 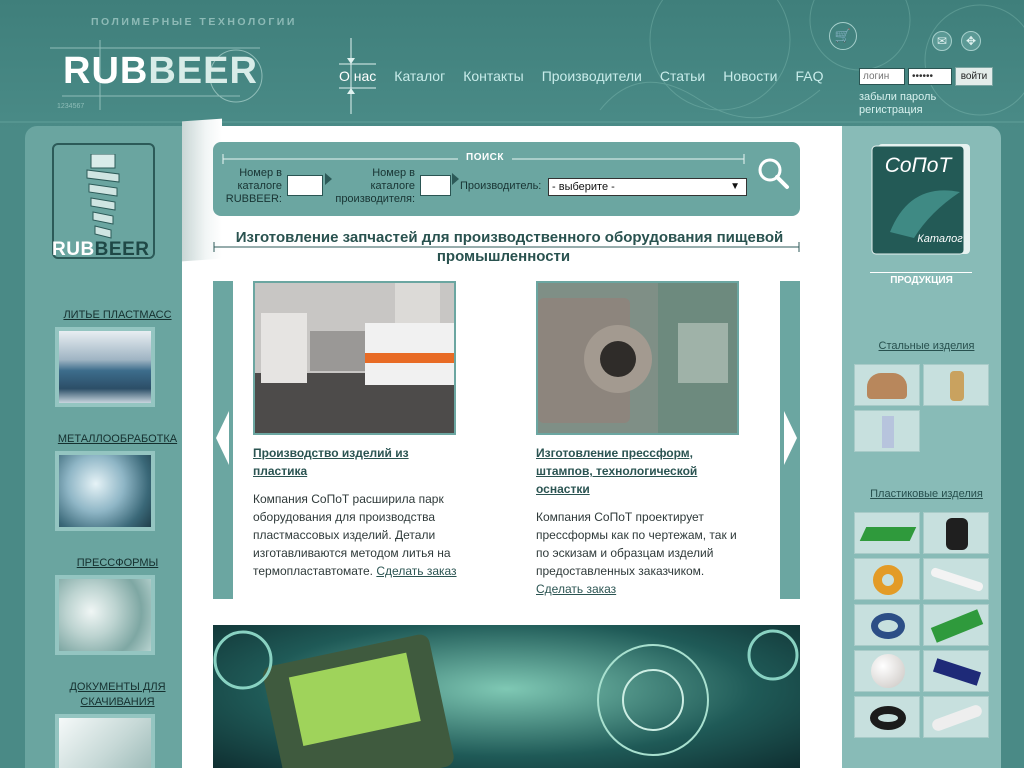 What do you see at coordinates (122, 249) in the screenshot?
I see `sidebar-logo-beer: BEER` at bounding box center [122, 249].